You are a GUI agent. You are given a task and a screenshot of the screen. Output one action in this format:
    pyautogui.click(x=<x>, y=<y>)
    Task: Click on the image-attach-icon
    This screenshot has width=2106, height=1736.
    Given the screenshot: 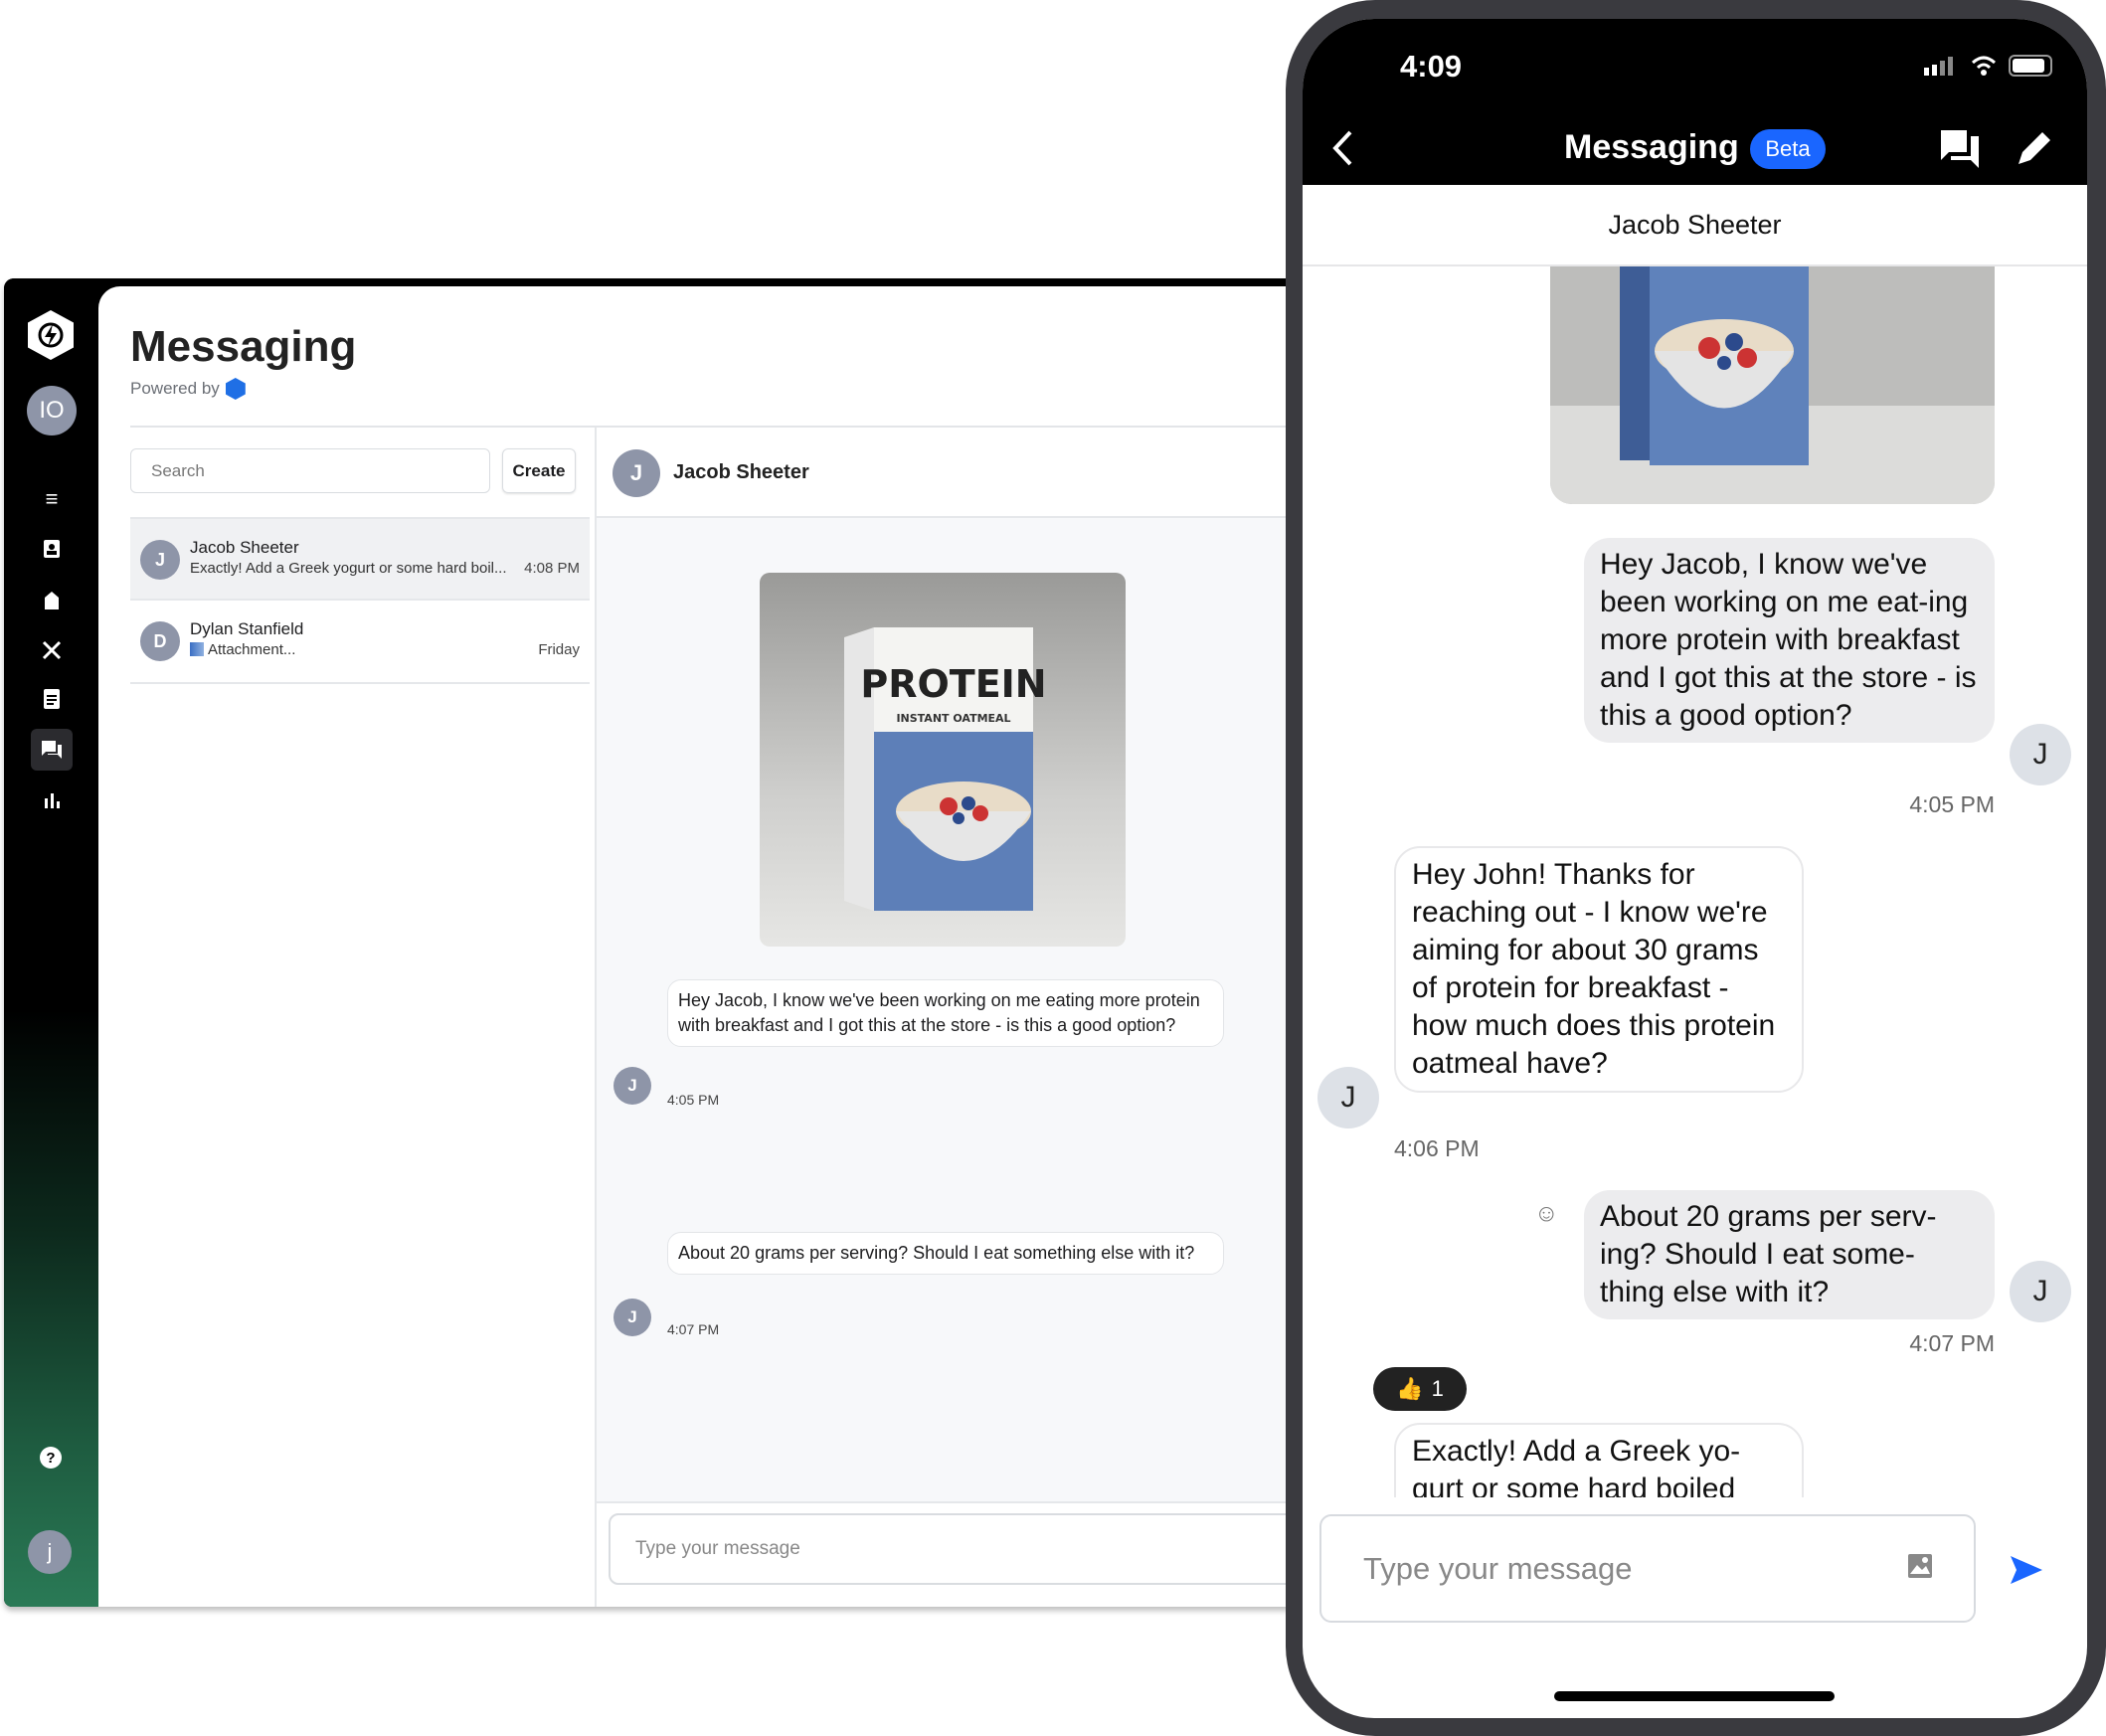 What is the action you would take?
    pyautogui.click(x=1920, y=1566)
    